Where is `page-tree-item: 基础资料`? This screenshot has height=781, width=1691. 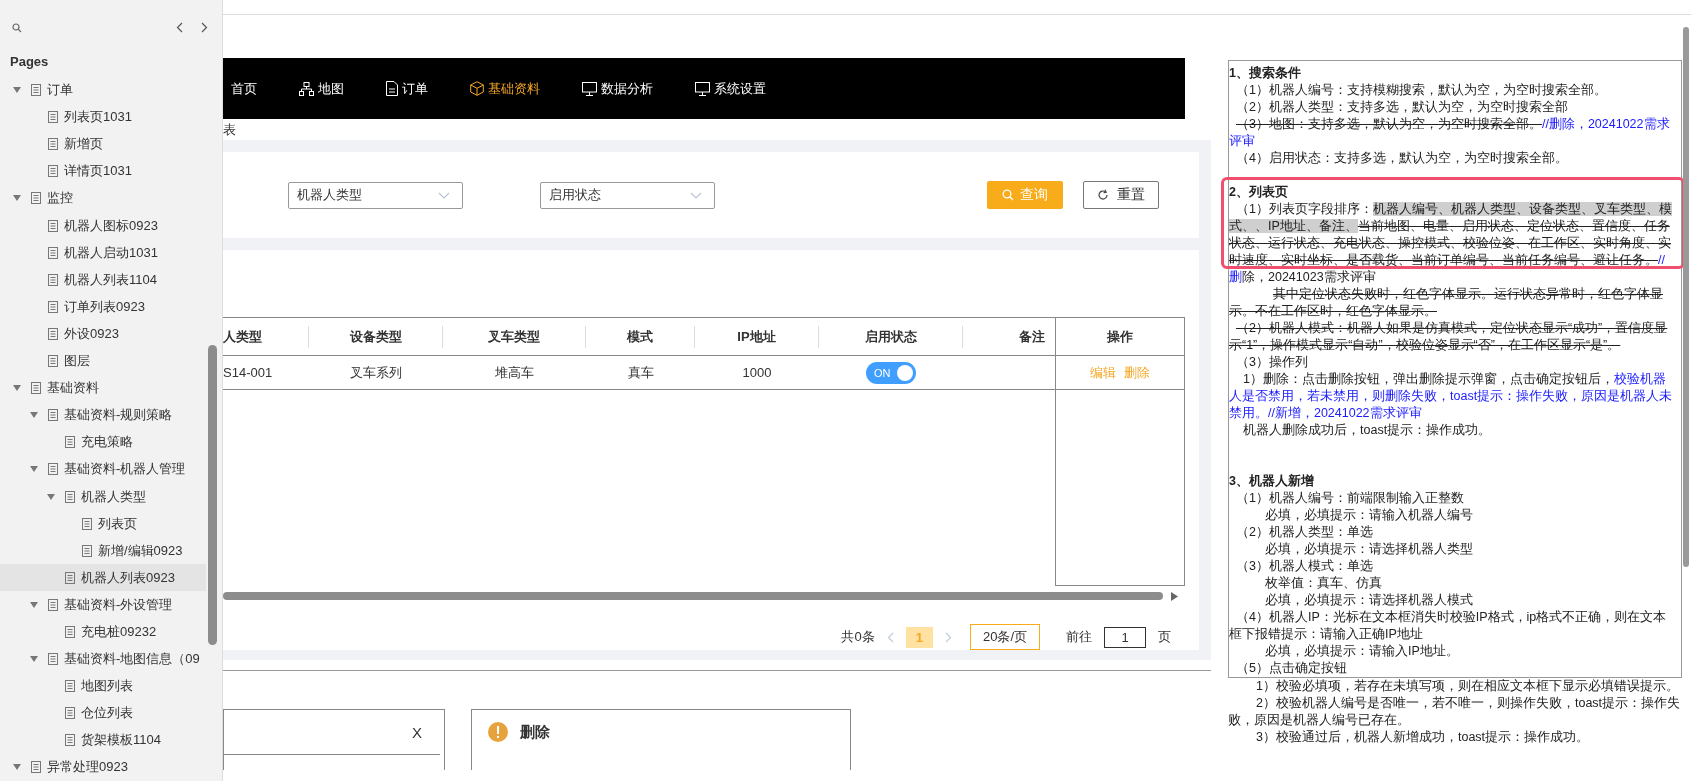 page-tree-item: 基础资料 is located at coordinates (103, 388).